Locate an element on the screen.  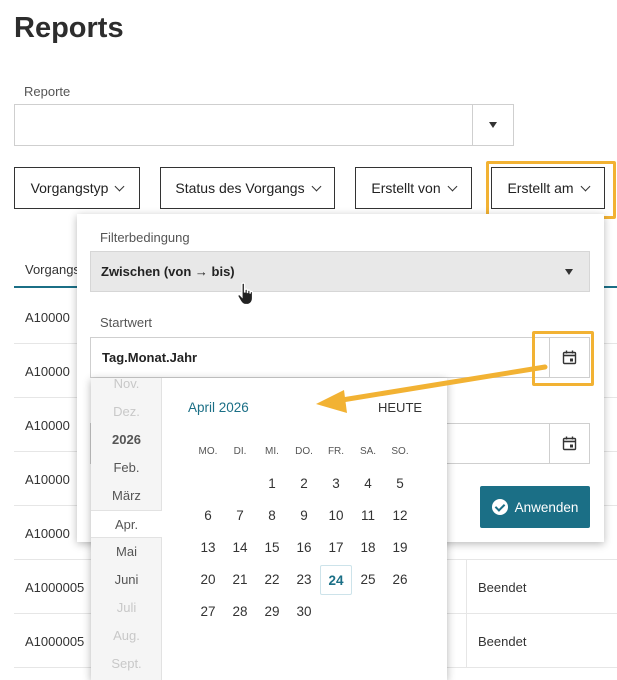
report-select is located at coordinates (264, 125).